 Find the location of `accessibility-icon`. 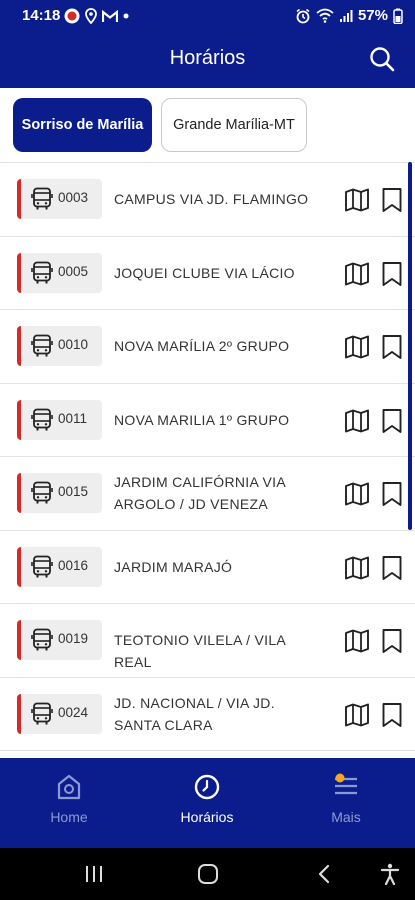

accessibility-icon is located at coordinates (390, 874).